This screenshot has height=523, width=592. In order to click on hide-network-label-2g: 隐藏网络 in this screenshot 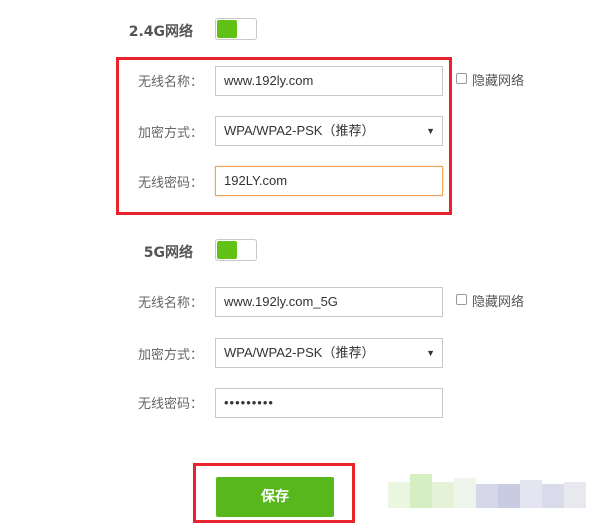, I will do `click(498, 81)`.